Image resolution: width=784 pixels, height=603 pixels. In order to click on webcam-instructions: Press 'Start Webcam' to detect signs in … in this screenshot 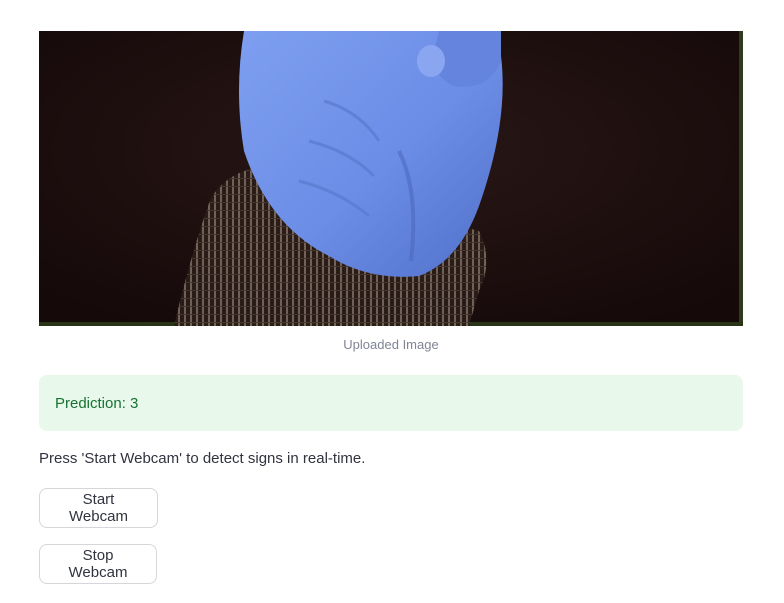, I will do `click(202, 458)`.